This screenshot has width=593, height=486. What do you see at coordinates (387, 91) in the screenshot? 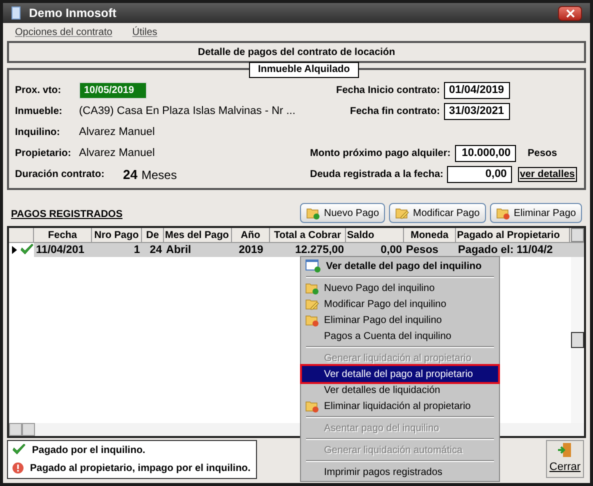
I see `field-label: Fecha Inicio contrato:` at bounding box center [387, 91].